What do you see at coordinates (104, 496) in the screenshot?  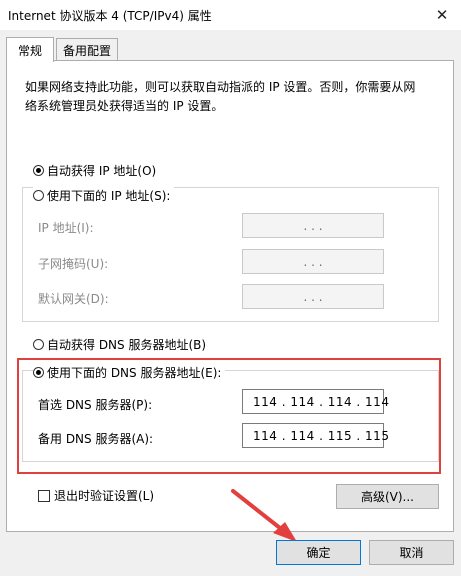 I see `validate-checkbox-label: 退出时验证设置(L)` at bounding box center [104, 496].